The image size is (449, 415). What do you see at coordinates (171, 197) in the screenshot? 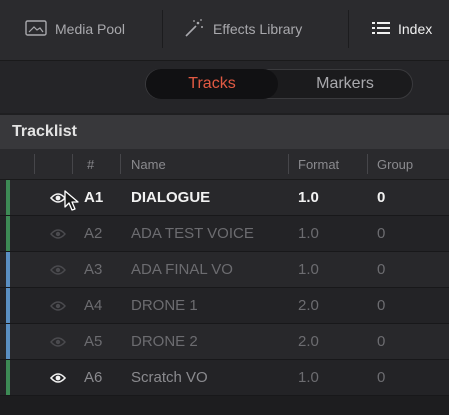
I see `track-name: DIALOGUE` at bounding box center [171, 197].